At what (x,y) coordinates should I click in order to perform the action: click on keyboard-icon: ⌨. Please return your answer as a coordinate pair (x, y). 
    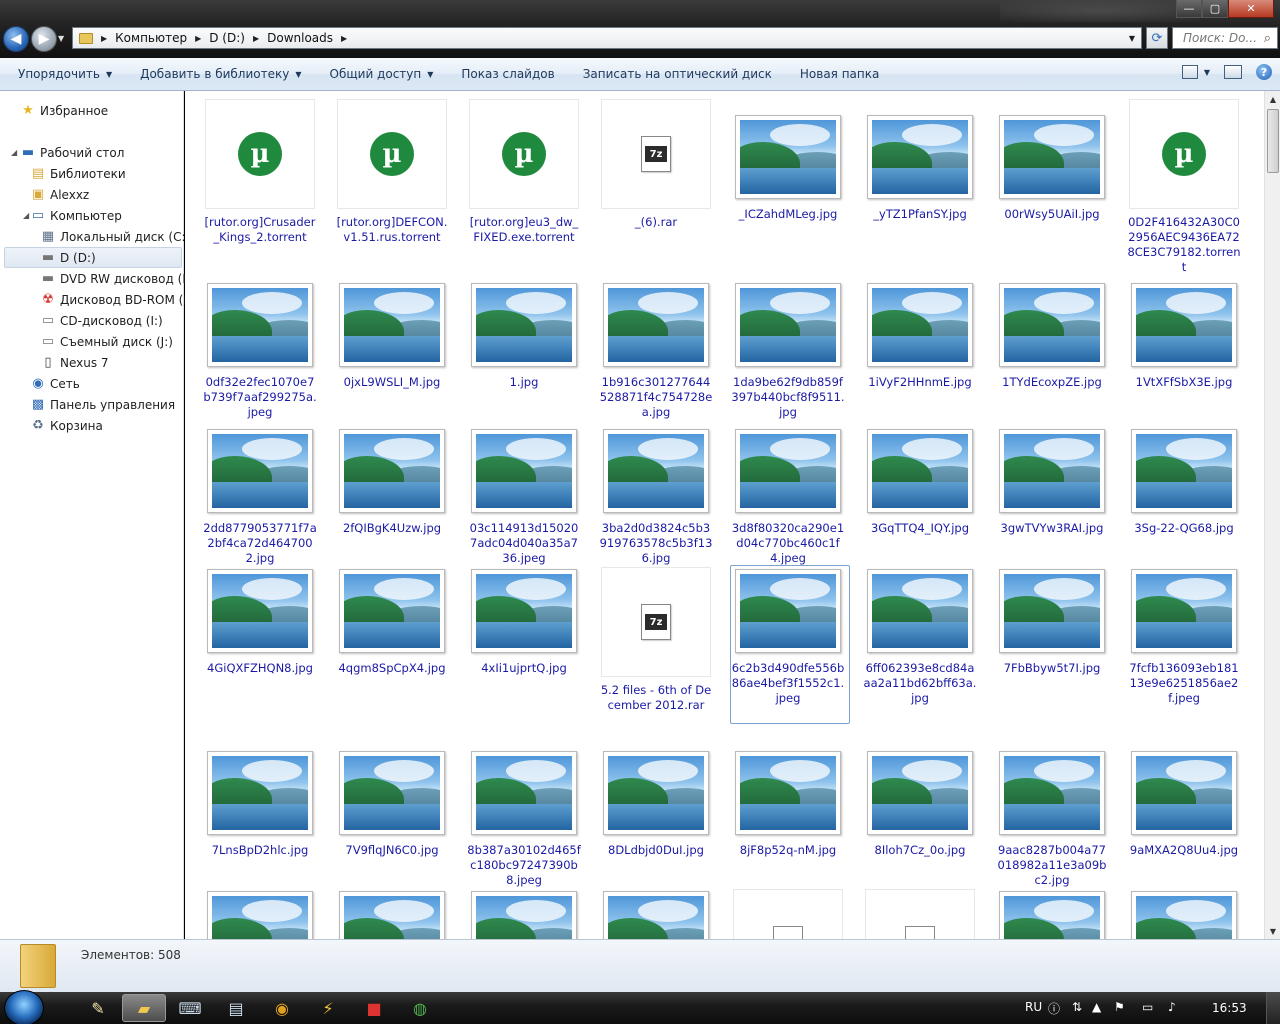
    Looking at the image, I should click on (190, 1008).